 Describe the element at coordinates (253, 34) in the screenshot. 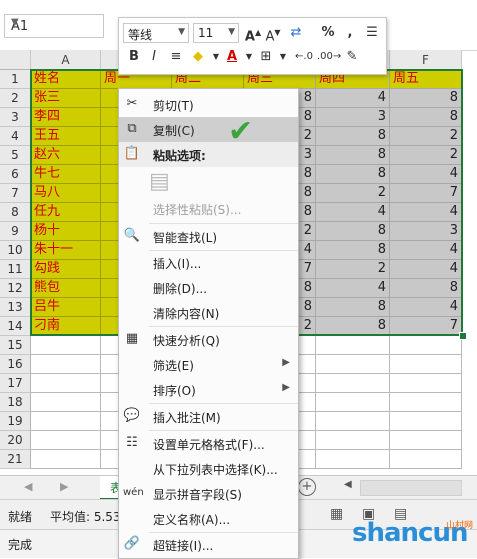

I see `increase-font-icon: A▲` at that location.